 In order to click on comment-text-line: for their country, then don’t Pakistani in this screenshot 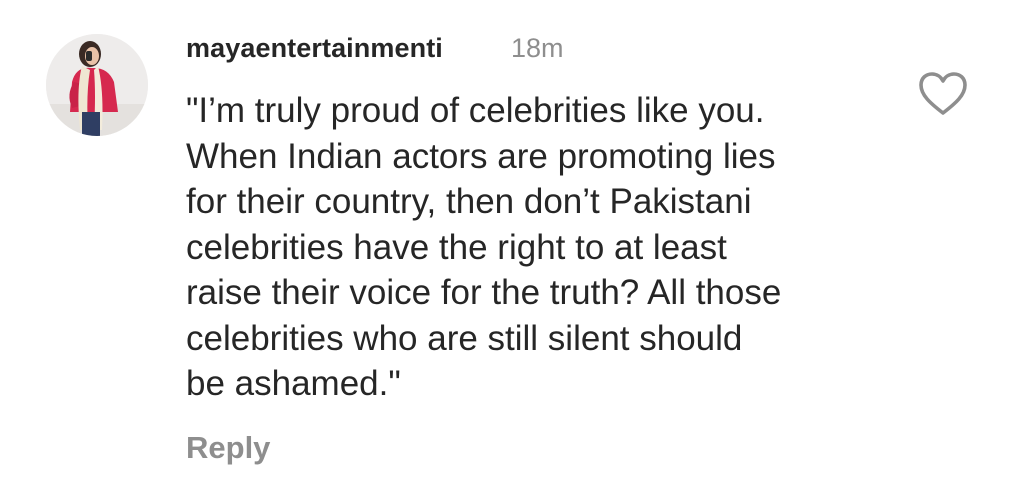, I will do `click(469, 201)`.